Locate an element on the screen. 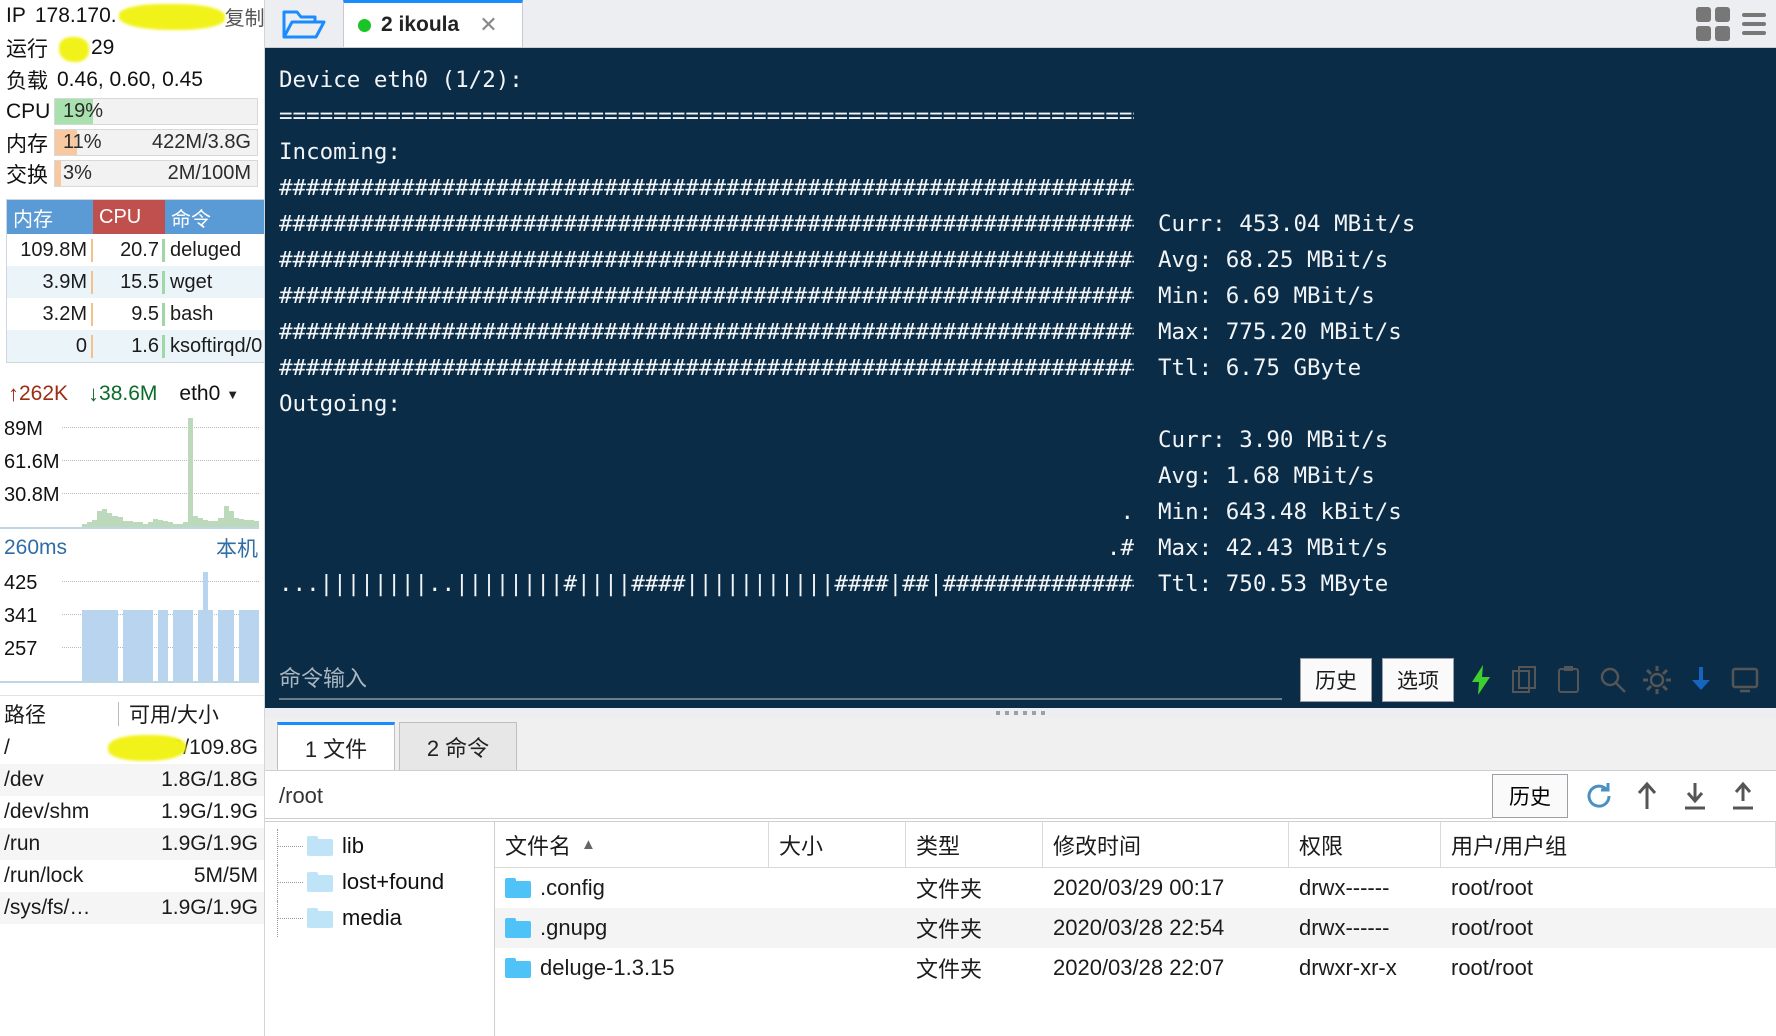 This screenshot has height=1036, width=1776. chevron-down-icon: ▼ is located at coordinates (232, 394).